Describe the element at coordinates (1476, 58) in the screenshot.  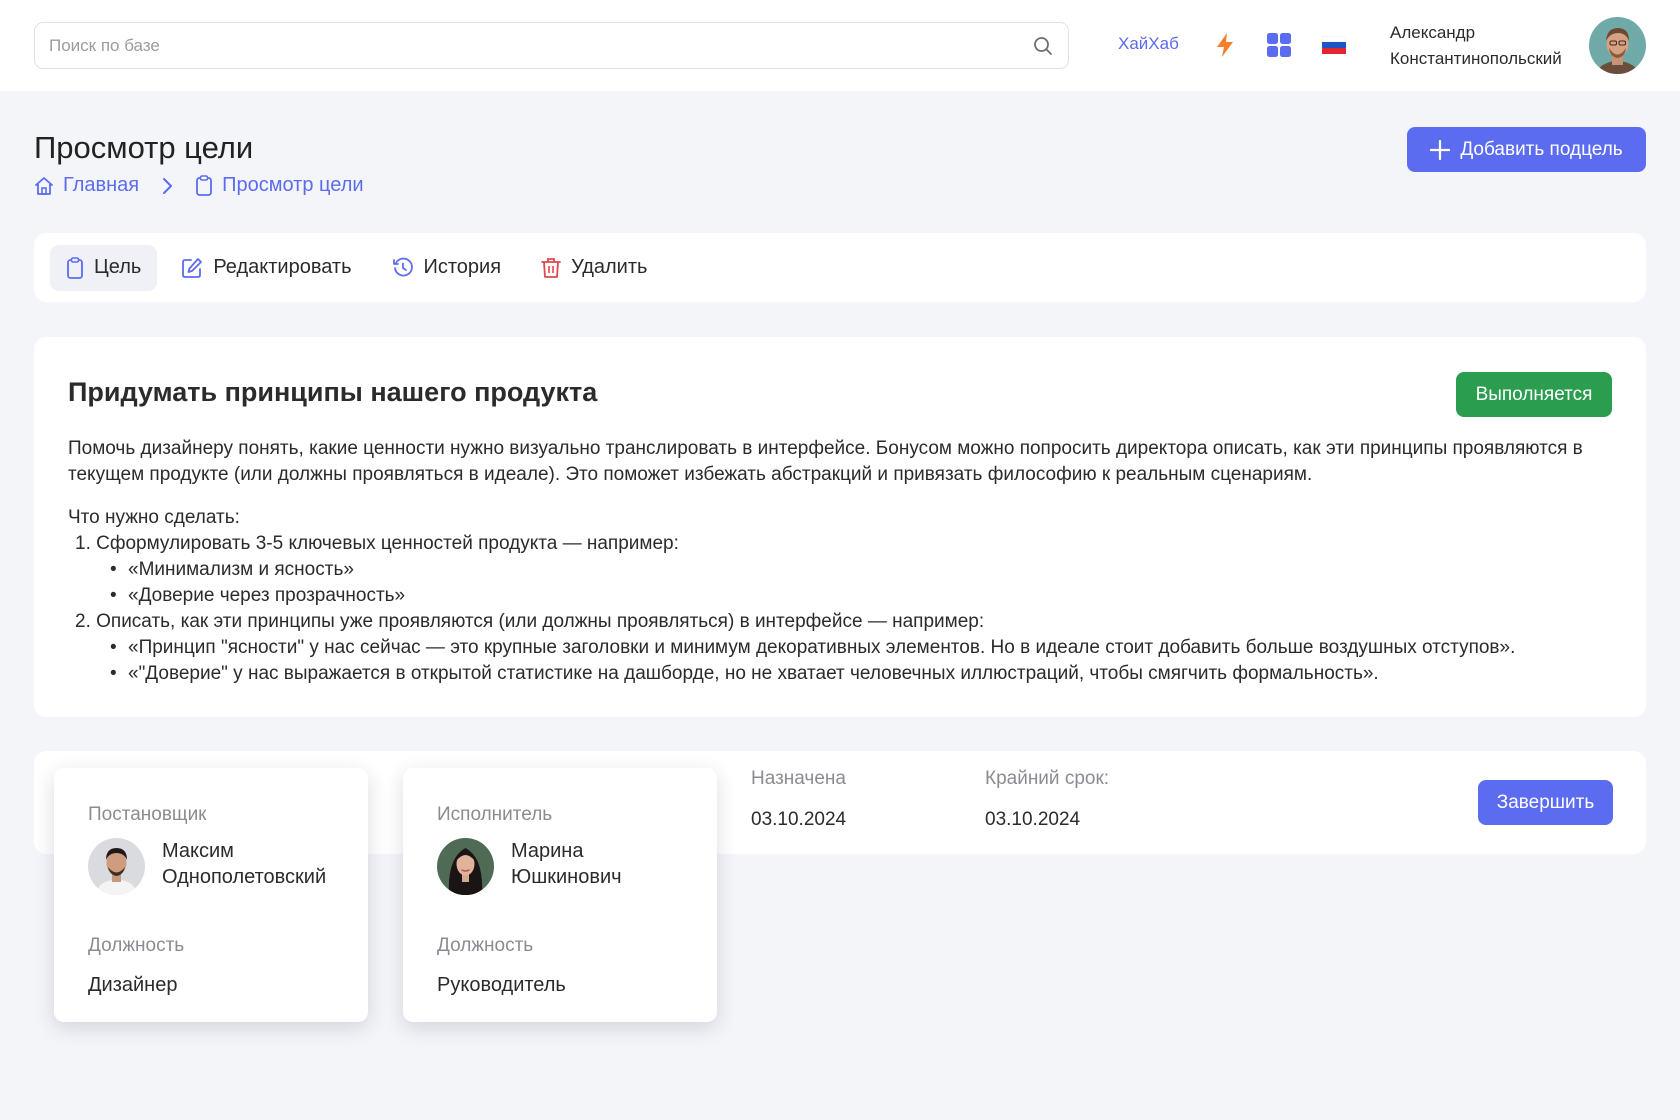
I see `user-last-name: Константинопольский` at that location.